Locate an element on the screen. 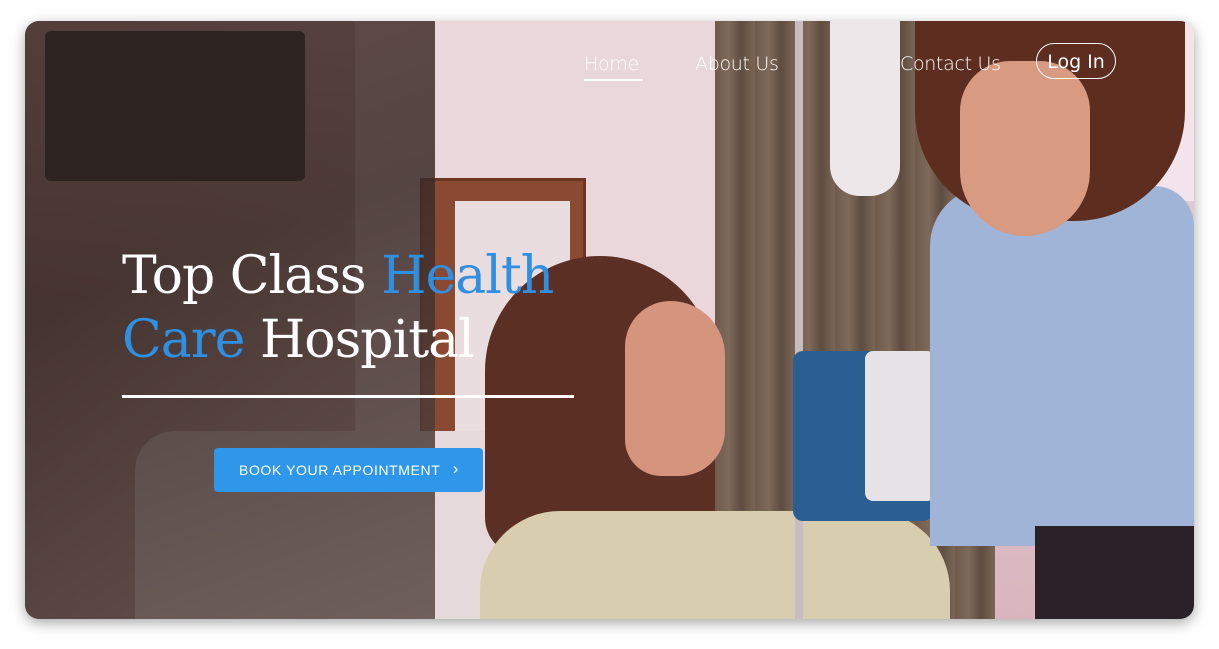 This screenshot has height=649, width=1219. hero-title: Top Class Health Care Hospital is located at coordinates (357, 308).